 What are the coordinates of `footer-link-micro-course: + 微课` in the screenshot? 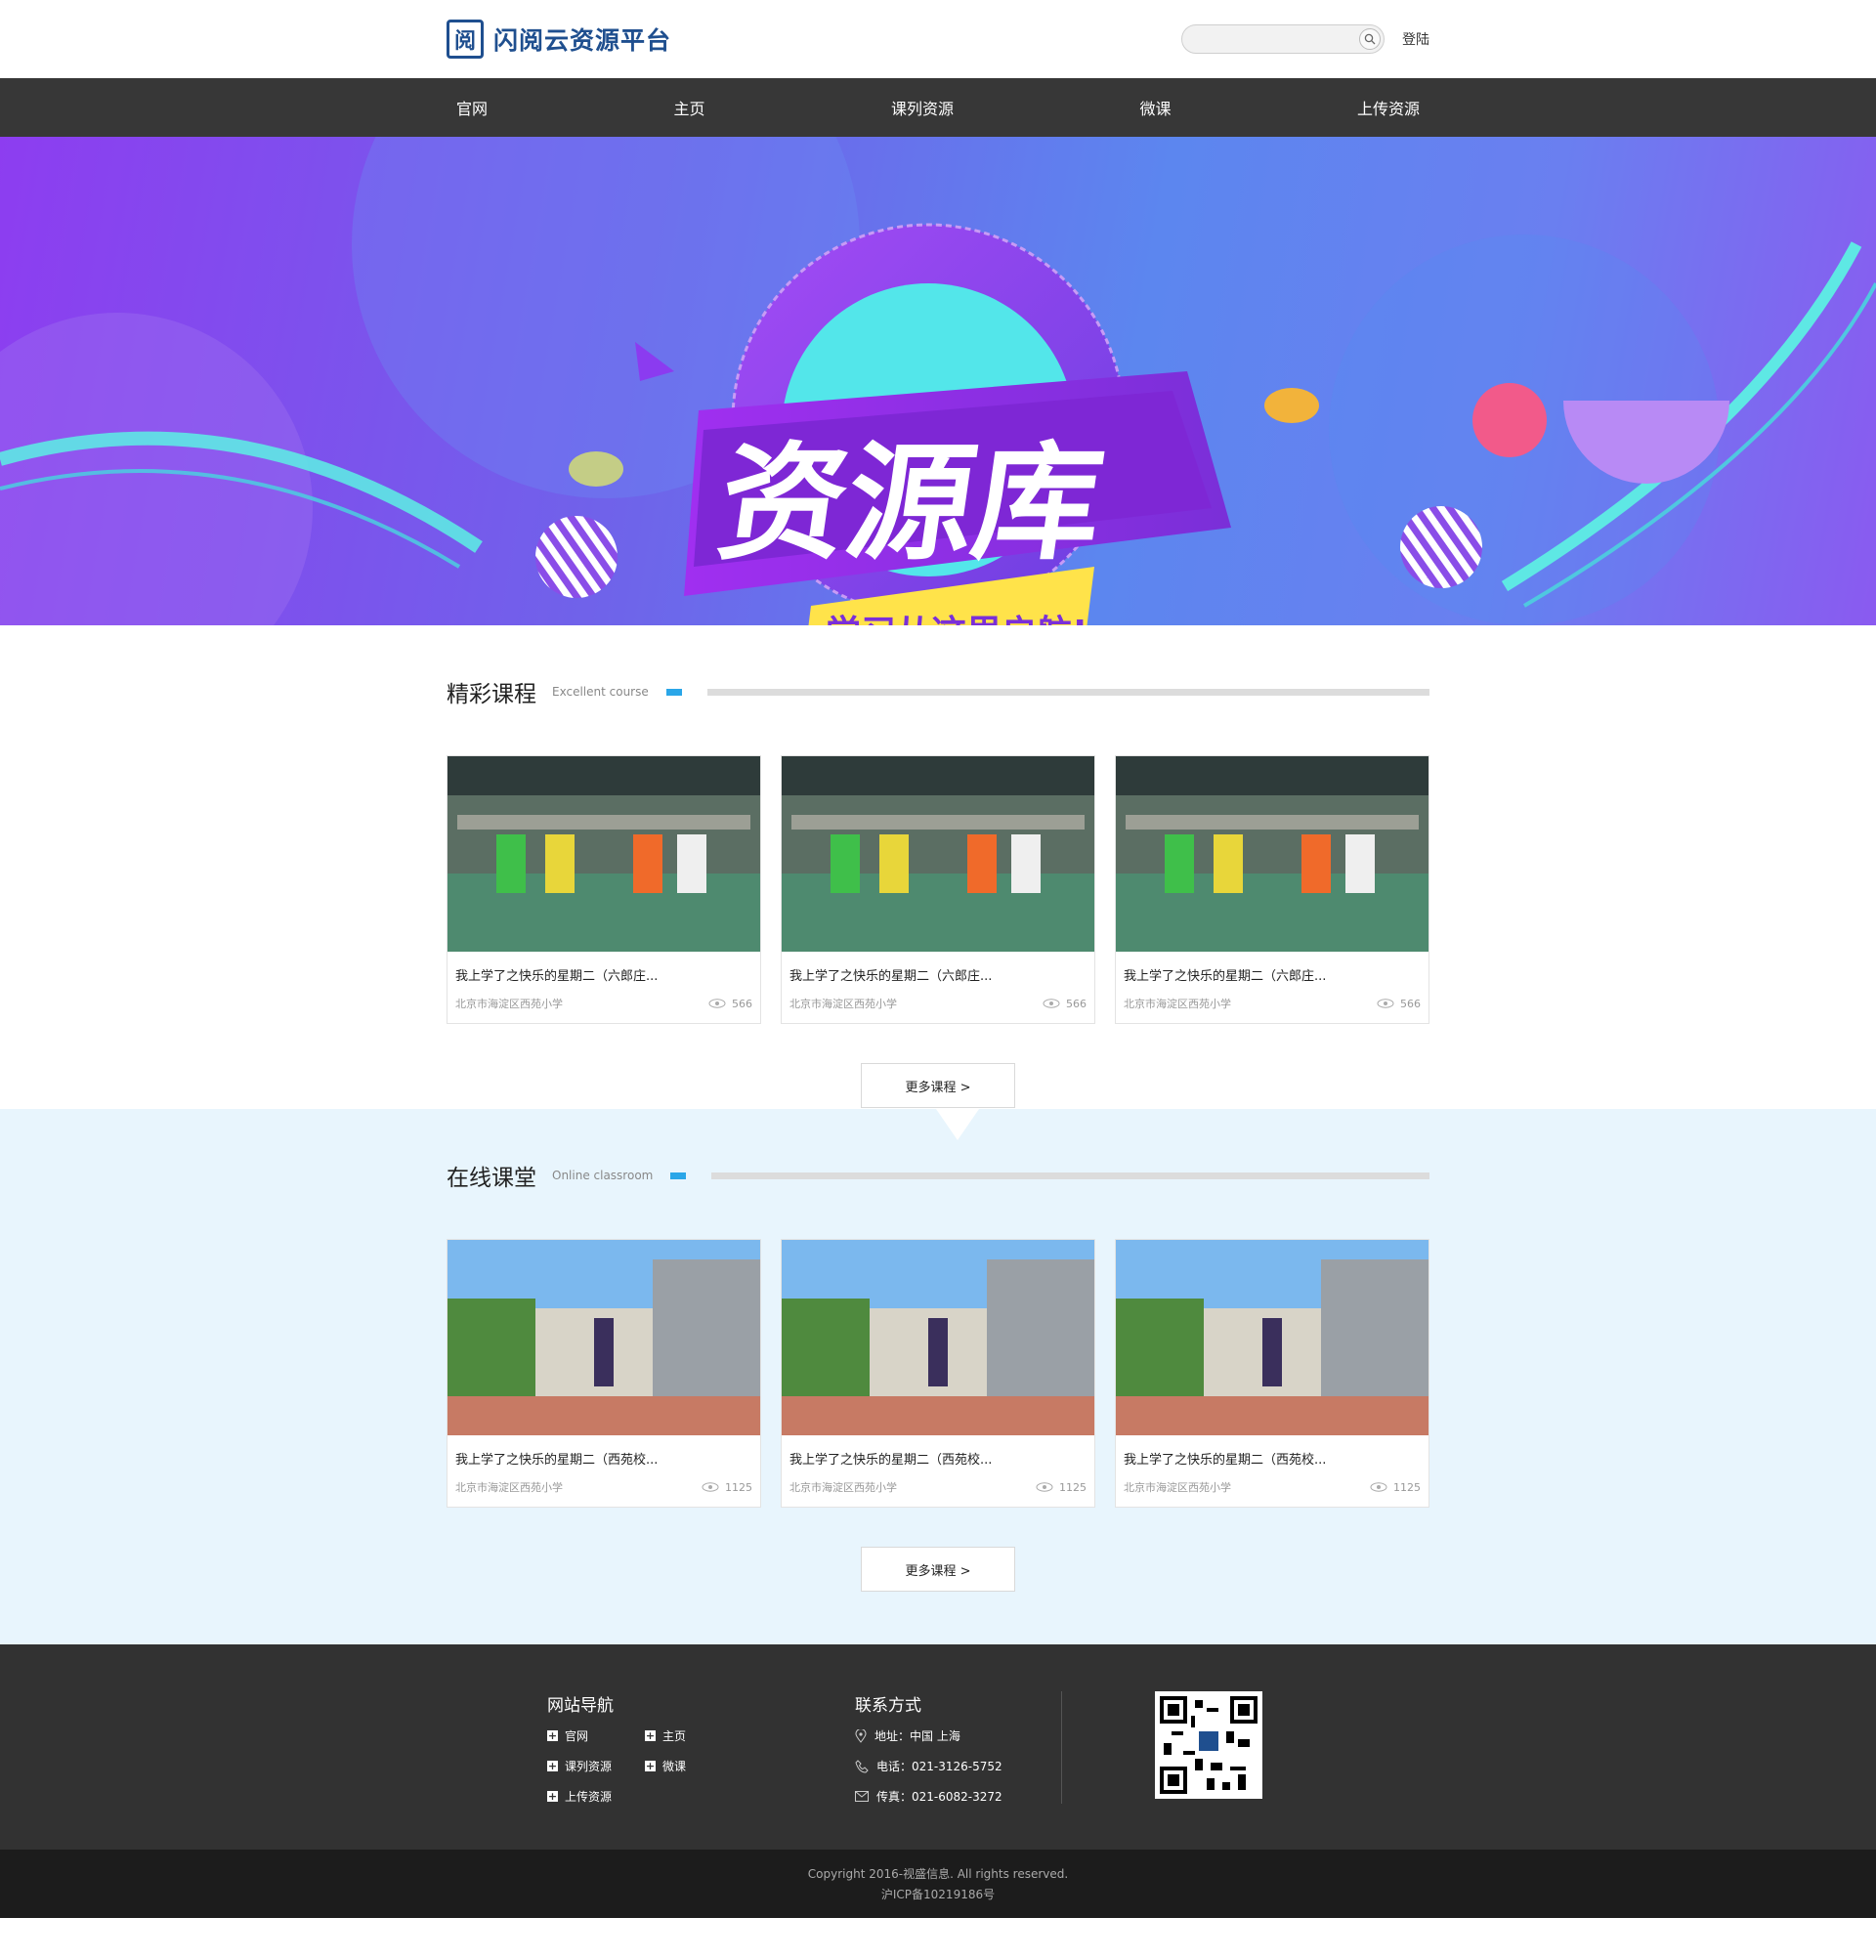 It's located at (694, 1766).